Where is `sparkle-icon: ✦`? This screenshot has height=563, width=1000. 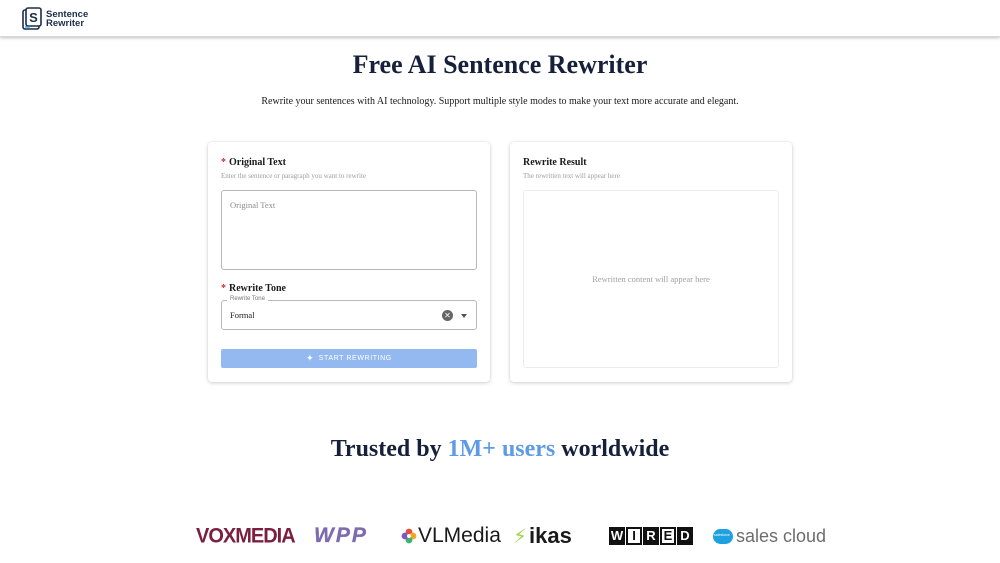
sparkle-icon: ✦ is located at coordinates (310, 358).